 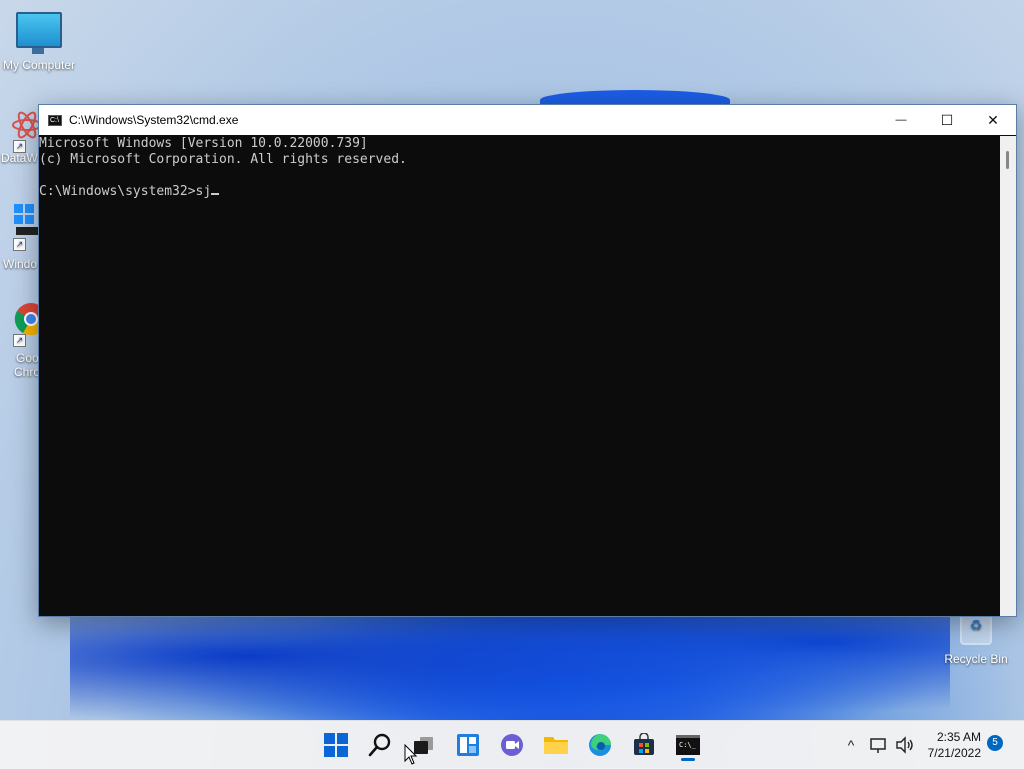 I want to click on desktop-icon-label-line2: Chro, so click(x=27, y=372).